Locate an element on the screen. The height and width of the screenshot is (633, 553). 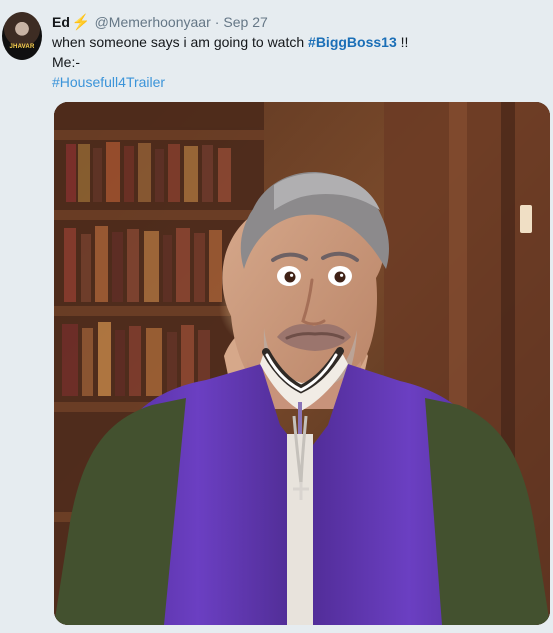
avatar-label: JHAVAR is located at coordinates (22, 47).